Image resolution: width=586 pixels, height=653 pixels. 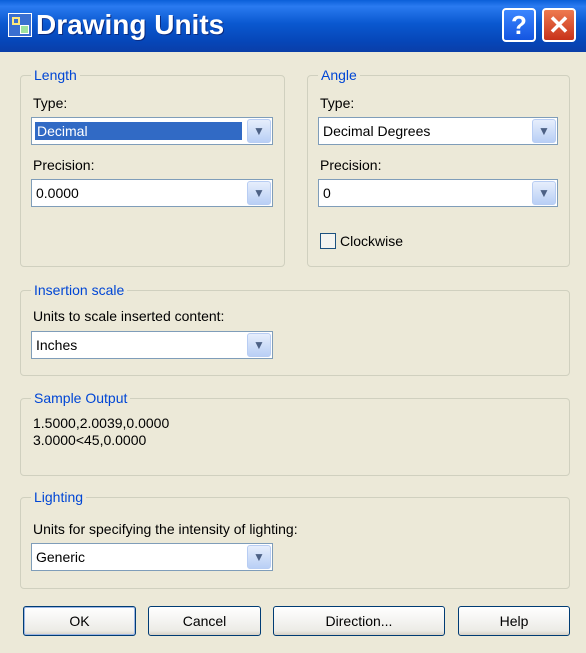 What do you see at coordinates (59, 497) in the screenshot?
I see `lighting-legend: Lighting` at bounding box center [59, 497].